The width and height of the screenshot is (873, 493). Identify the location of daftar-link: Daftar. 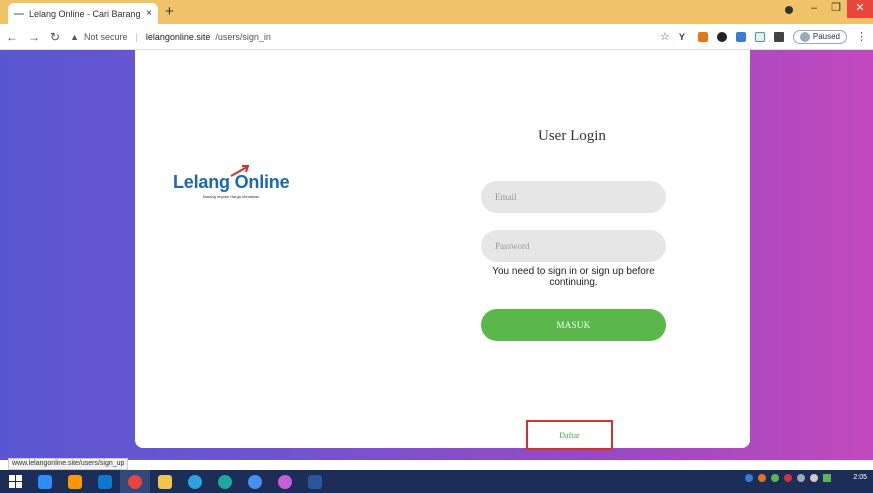
(569, 435).